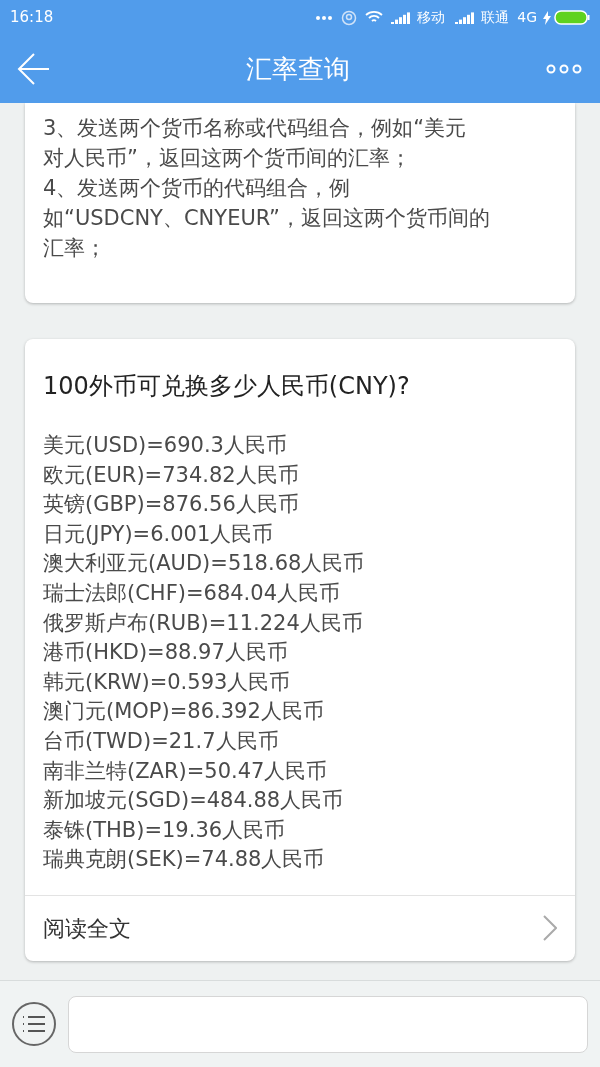 This screenshot has width=600, height=1067. Describe the element at coordinates (165, 830) in the screenshot. I see `exchange-rate-line: 泰铢(THB)=19.36人民币` at that location.